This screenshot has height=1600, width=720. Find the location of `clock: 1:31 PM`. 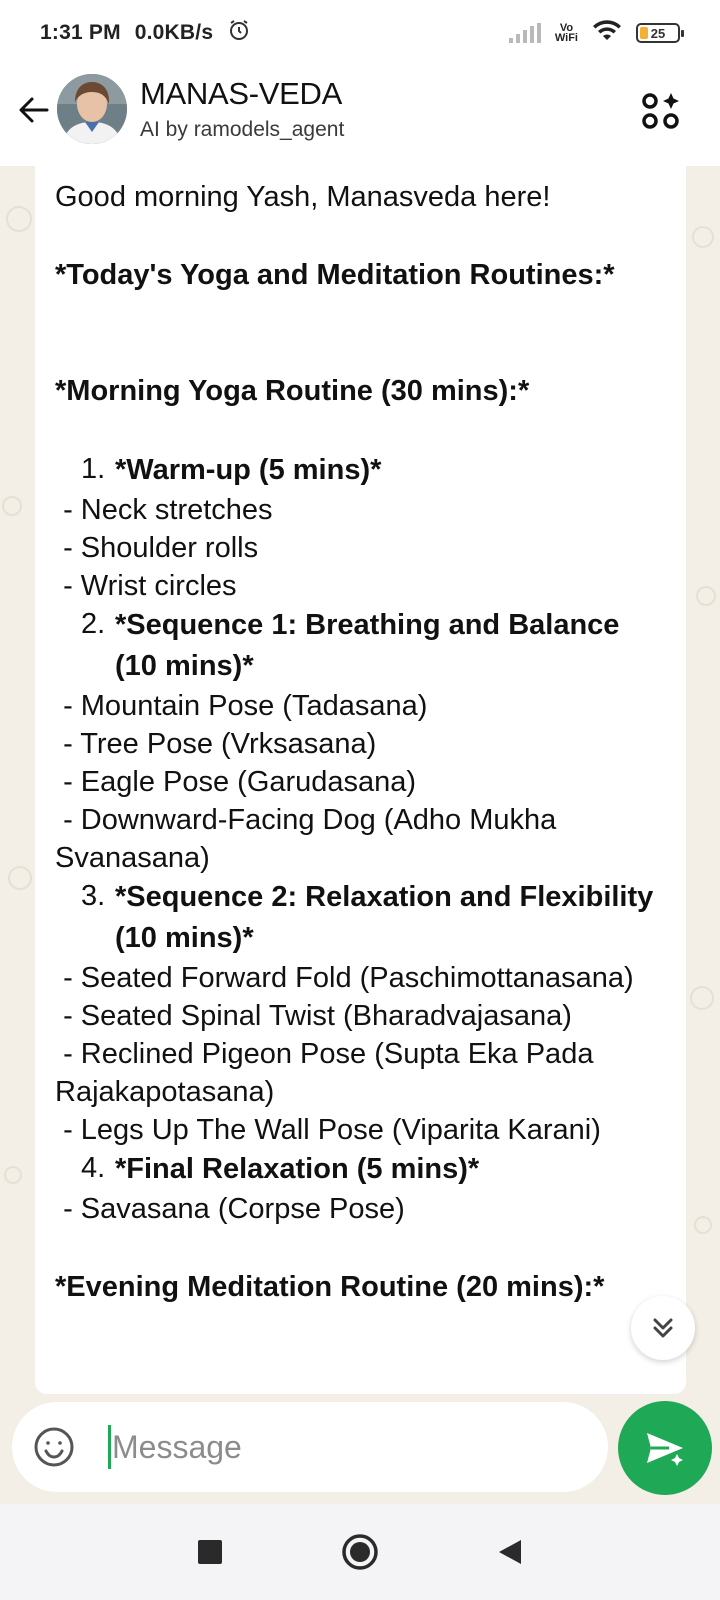

clock: 1:31 PM is located at coordinates (80, 32).